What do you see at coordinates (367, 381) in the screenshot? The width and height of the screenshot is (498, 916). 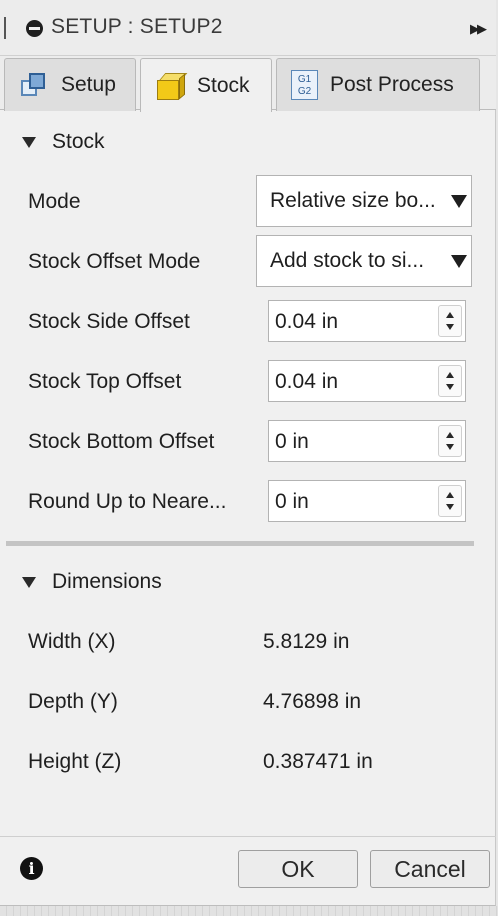 I see `stock-top-offset-input: 0.04 in` at bounding box center [367, 381].